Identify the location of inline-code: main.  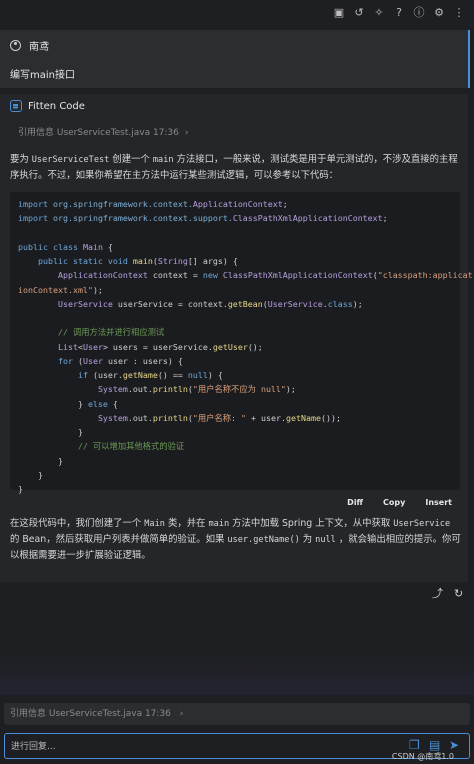
(163, 160).